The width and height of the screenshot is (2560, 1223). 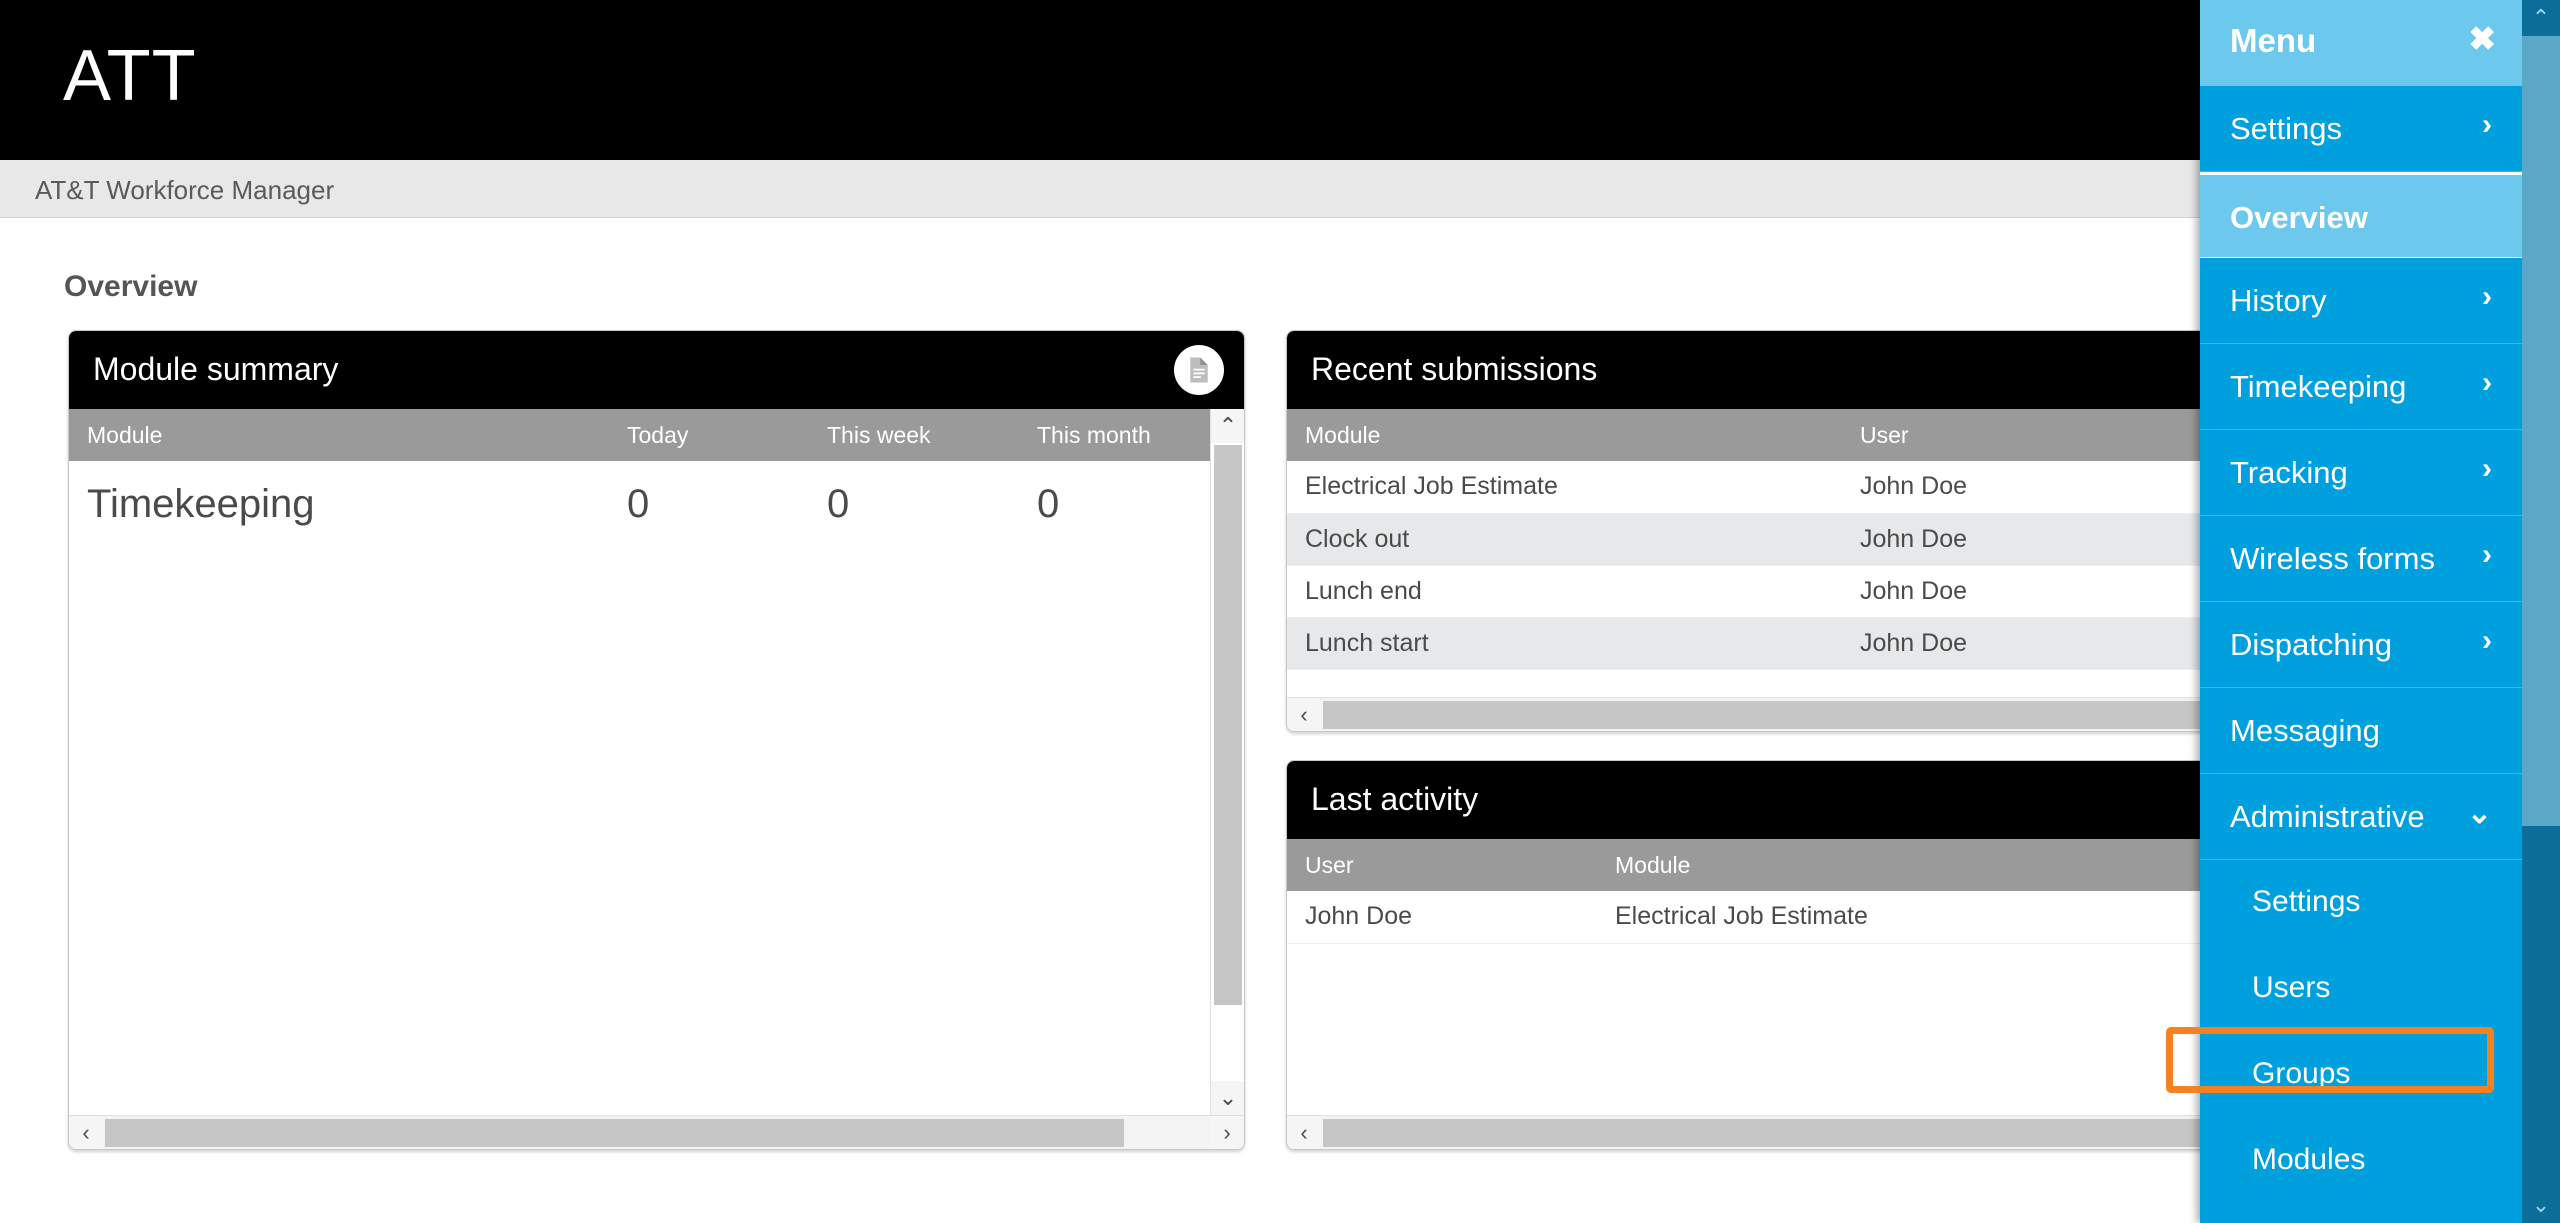 What do you see at coordinates (1280, 189) in the screenshot?
I see `app-subheader: AT&T Workforce Manager` at bounding box center [1280, 189].